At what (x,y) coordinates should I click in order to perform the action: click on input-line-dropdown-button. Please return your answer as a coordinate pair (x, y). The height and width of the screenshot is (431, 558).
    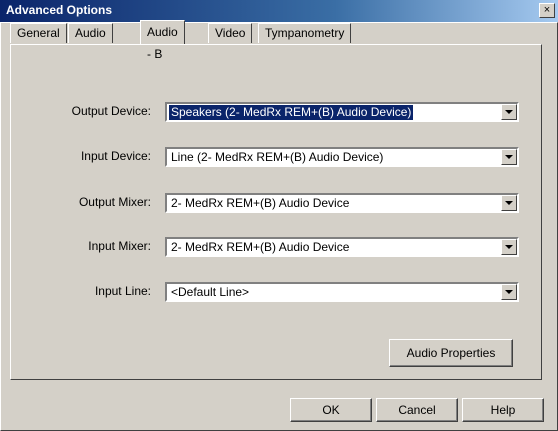
    Looking at the image, I should click on (509, 292).